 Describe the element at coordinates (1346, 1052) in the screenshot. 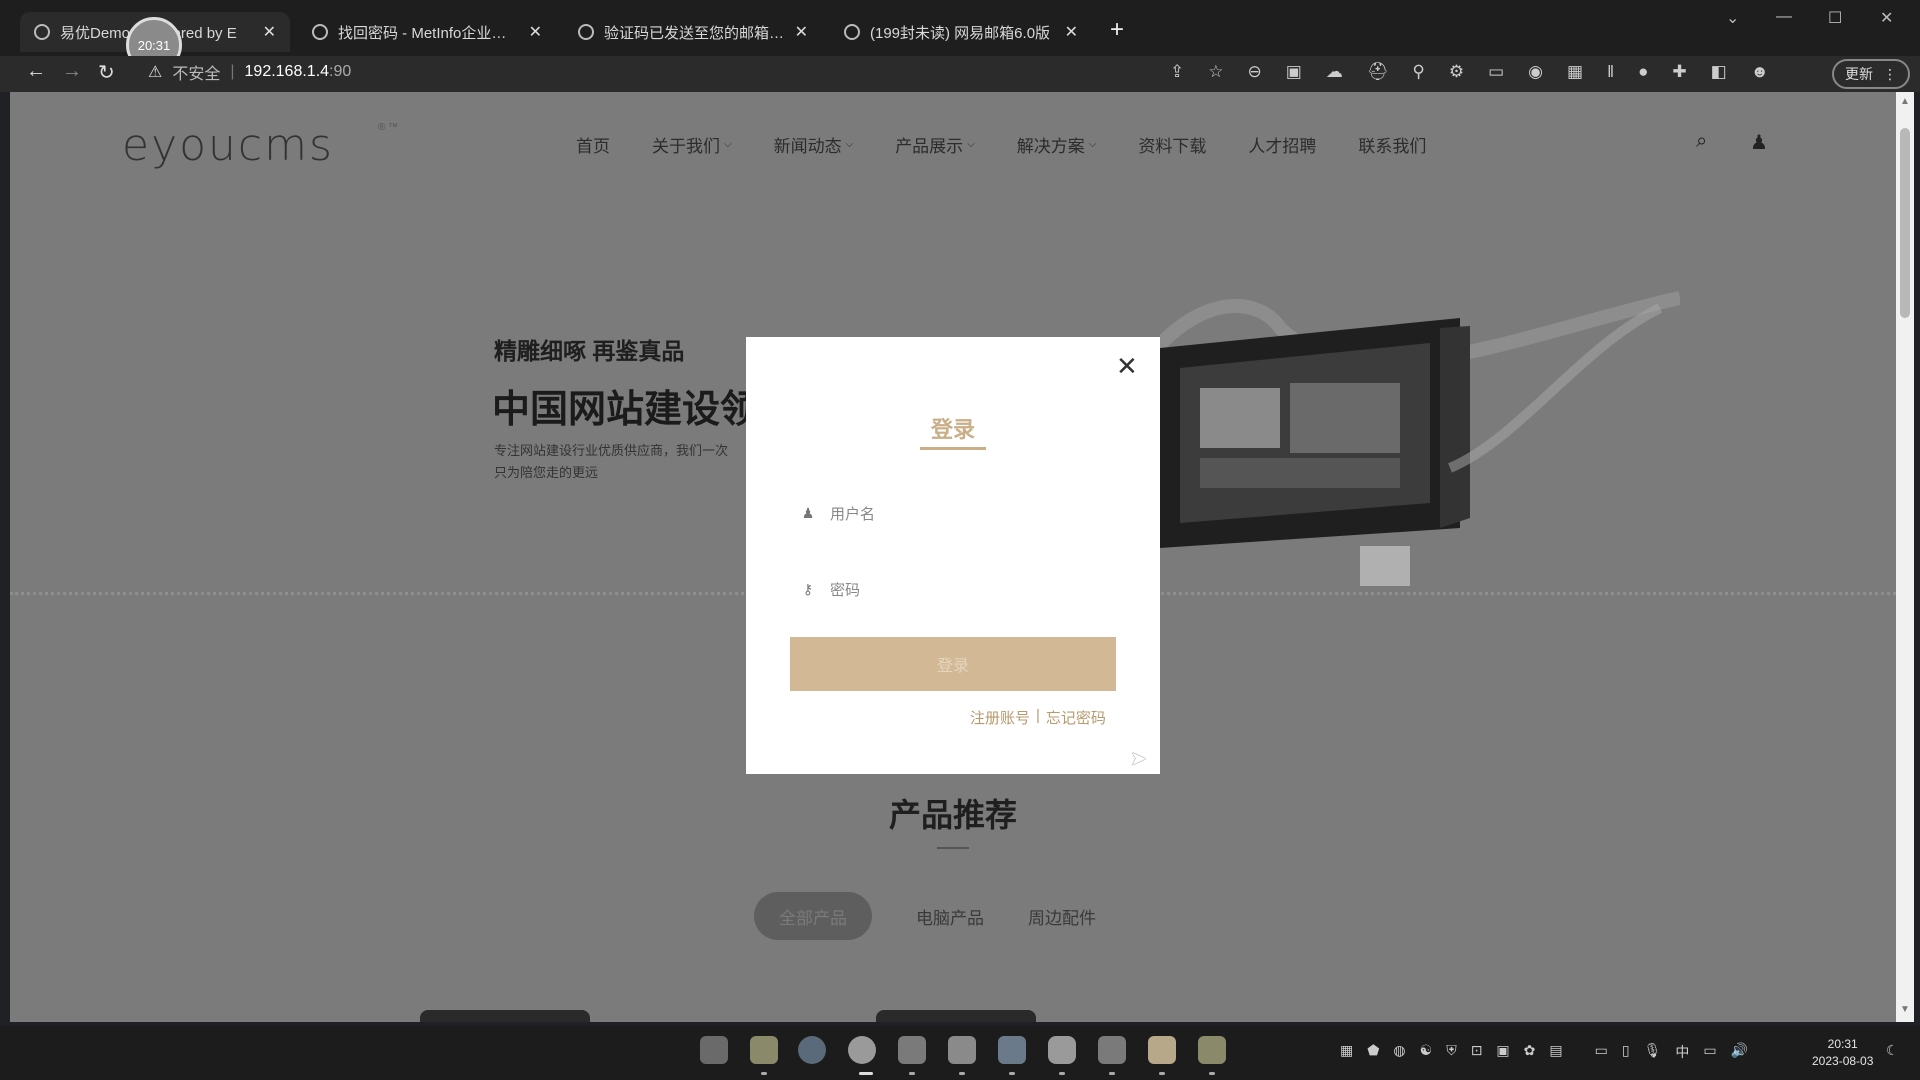

I see `tray-app-icon: ▦` at that location.